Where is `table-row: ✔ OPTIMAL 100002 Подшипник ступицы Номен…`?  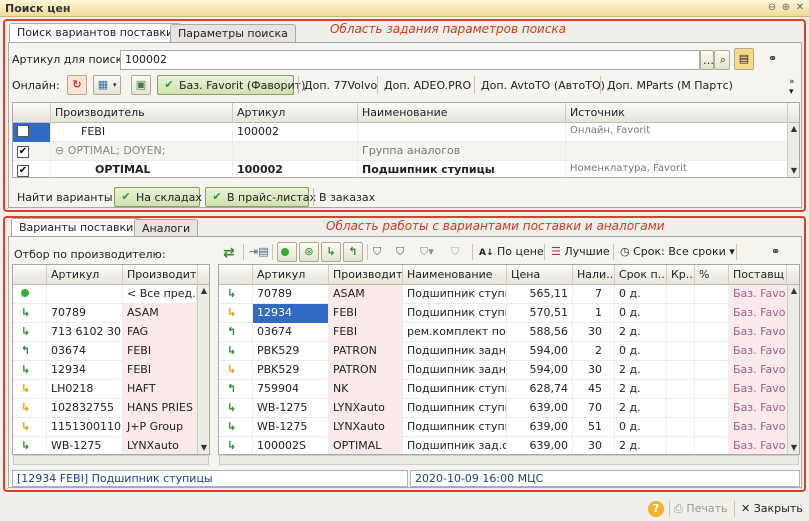 table-row: ✔ OPTIMAL 100002 Подшипник ступицы Номен… is located at coordinates (400, 169).